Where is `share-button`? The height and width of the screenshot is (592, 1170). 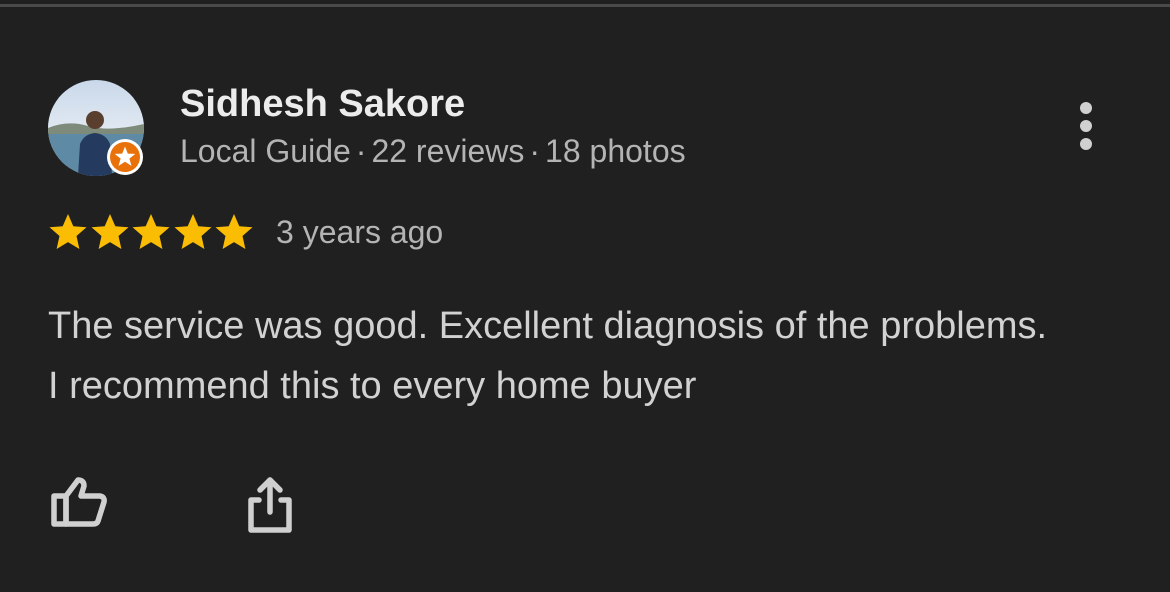
share-button is located at coordinates (270, 505).